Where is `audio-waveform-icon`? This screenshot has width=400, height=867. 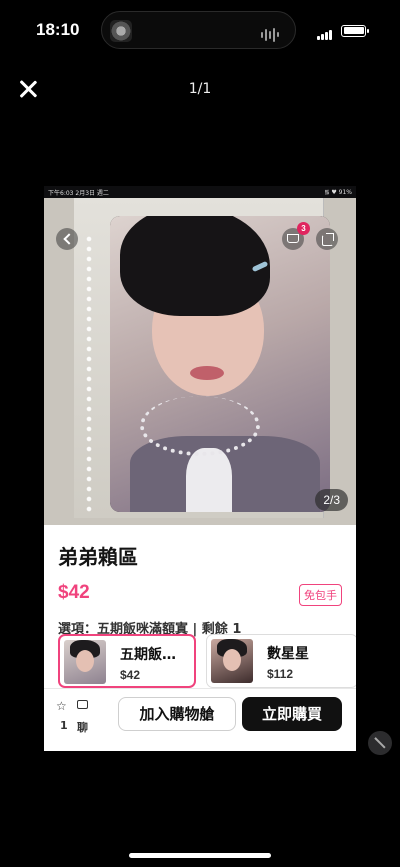 audio-waveform-icon is located at coordinates (272, 33).